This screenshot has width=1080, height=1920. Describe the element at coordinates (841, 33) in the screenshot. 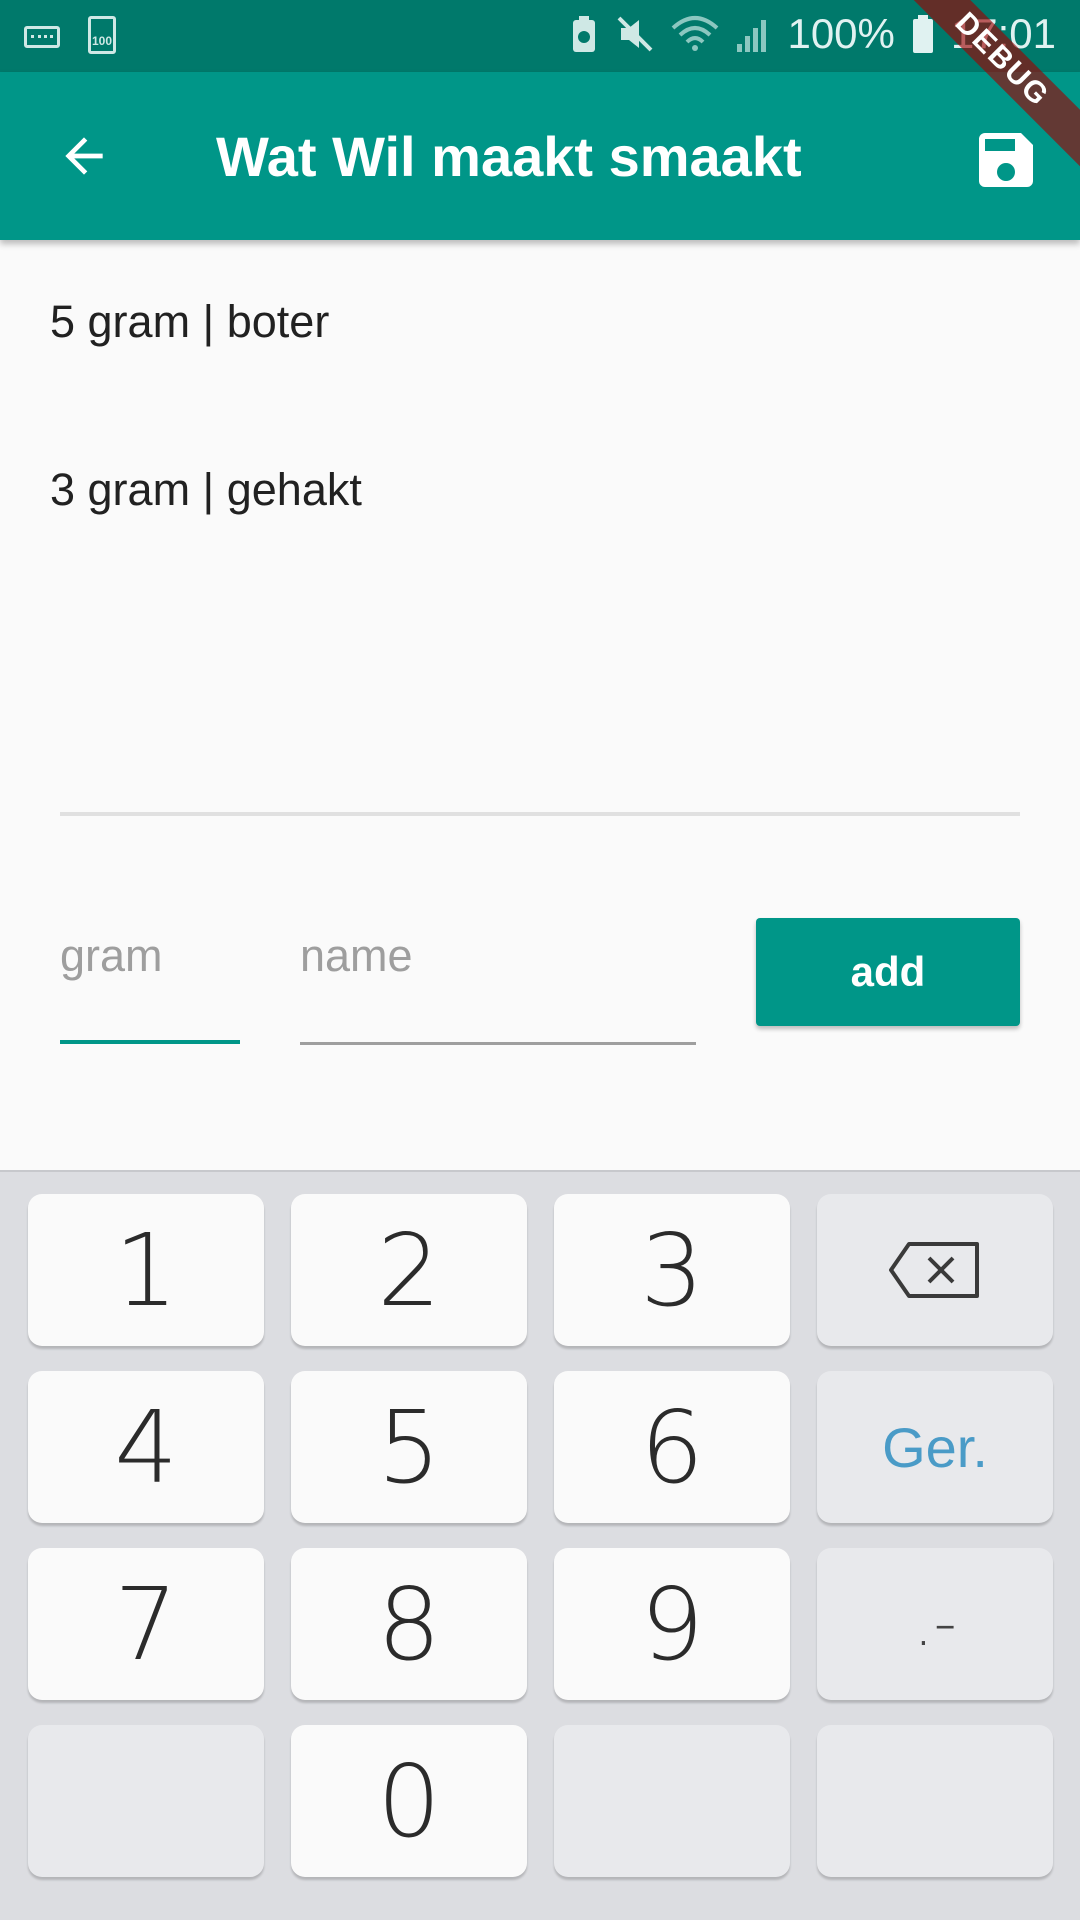

I see `battery-percent: 100%` at that location.